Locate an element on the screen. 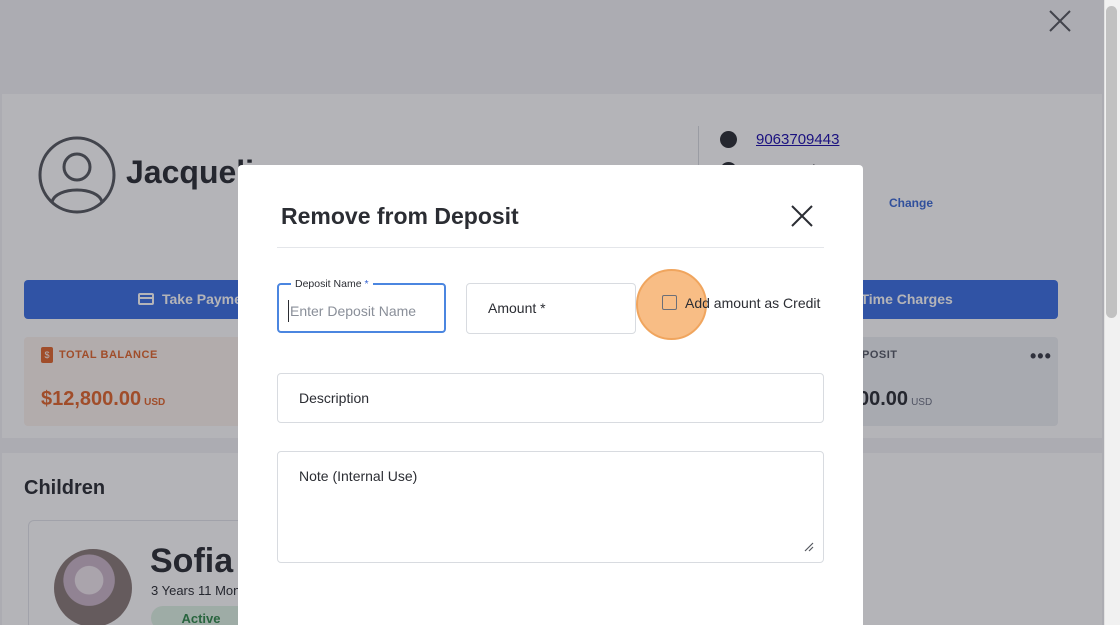  amount-label: Amount * is located at coordinates (517, 308).